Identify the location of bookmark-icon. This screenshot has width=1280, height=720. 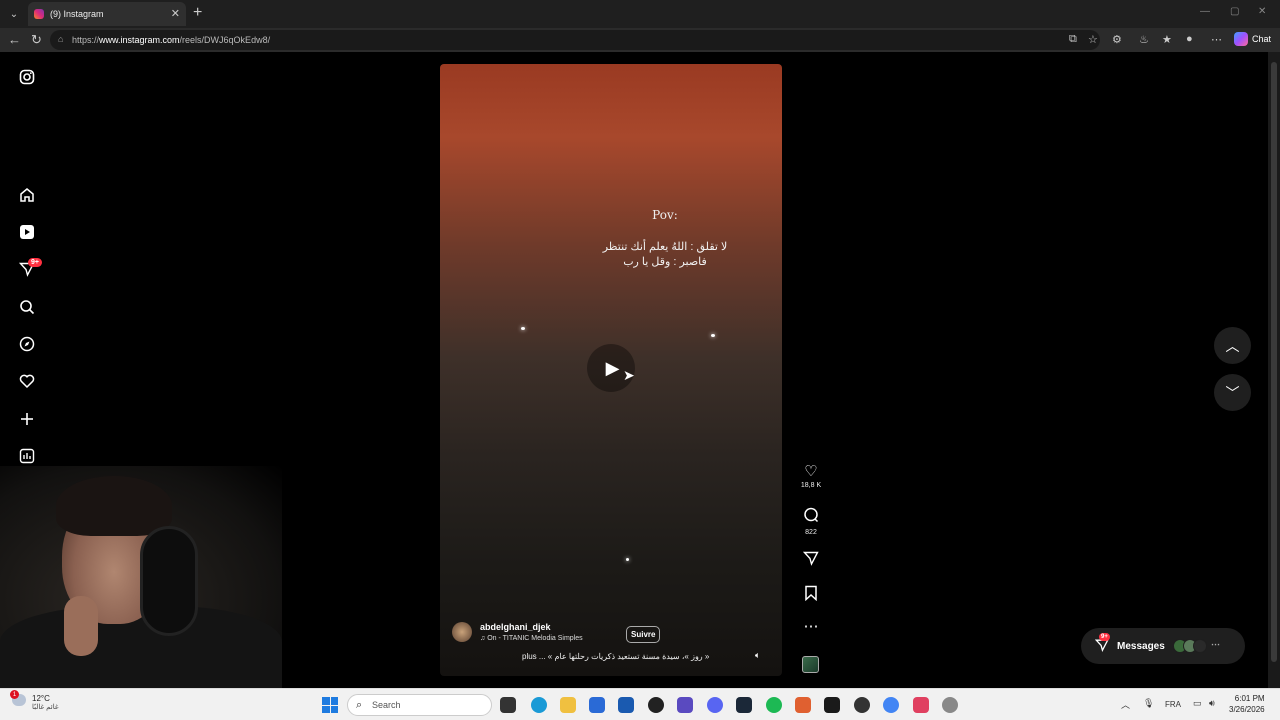
(811, 595).